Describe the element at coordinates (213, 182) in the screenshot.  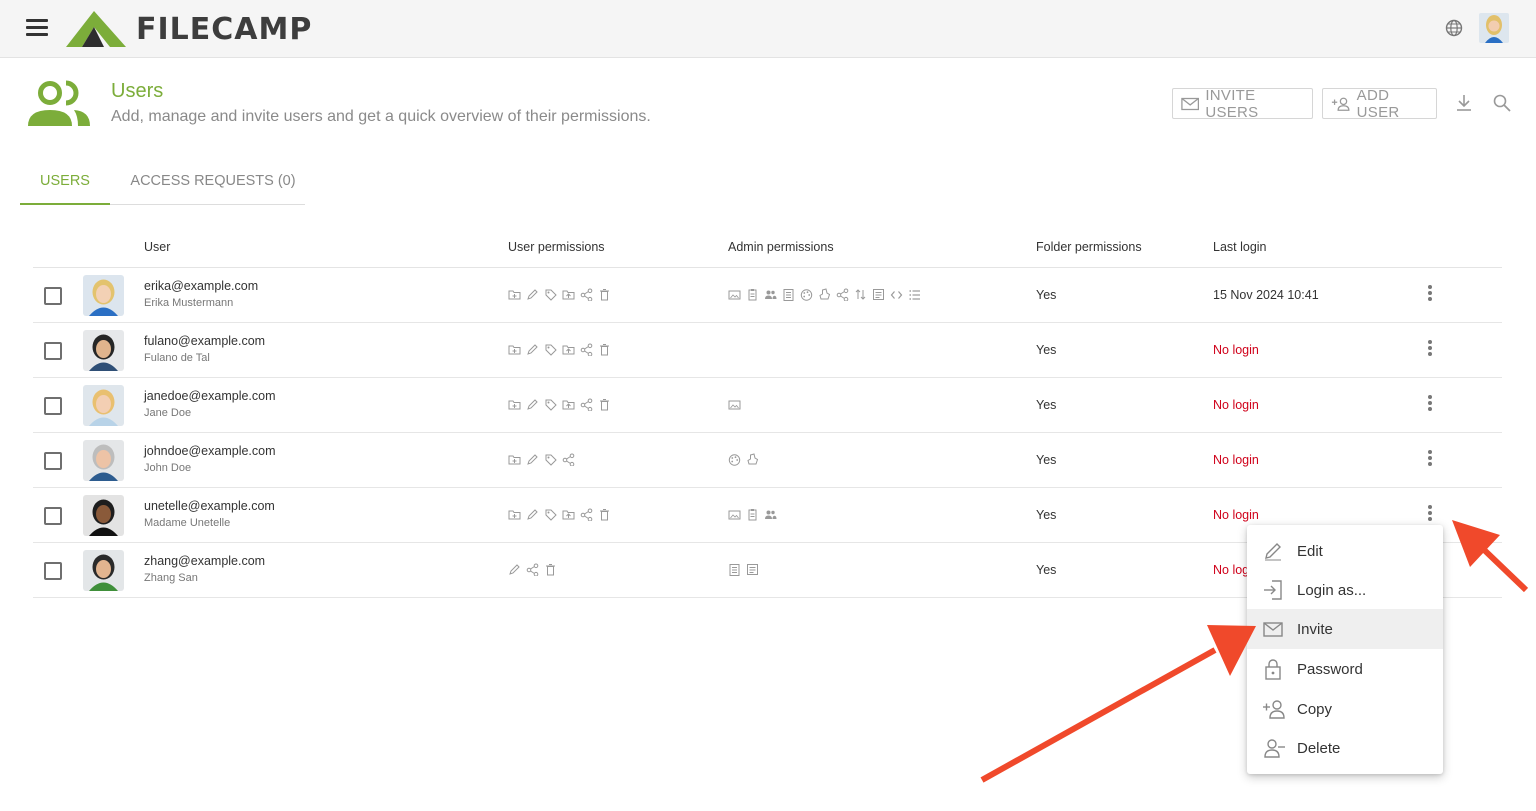
I see `tab-access-requests: ACCESS REQUESTS (0)` at that location.